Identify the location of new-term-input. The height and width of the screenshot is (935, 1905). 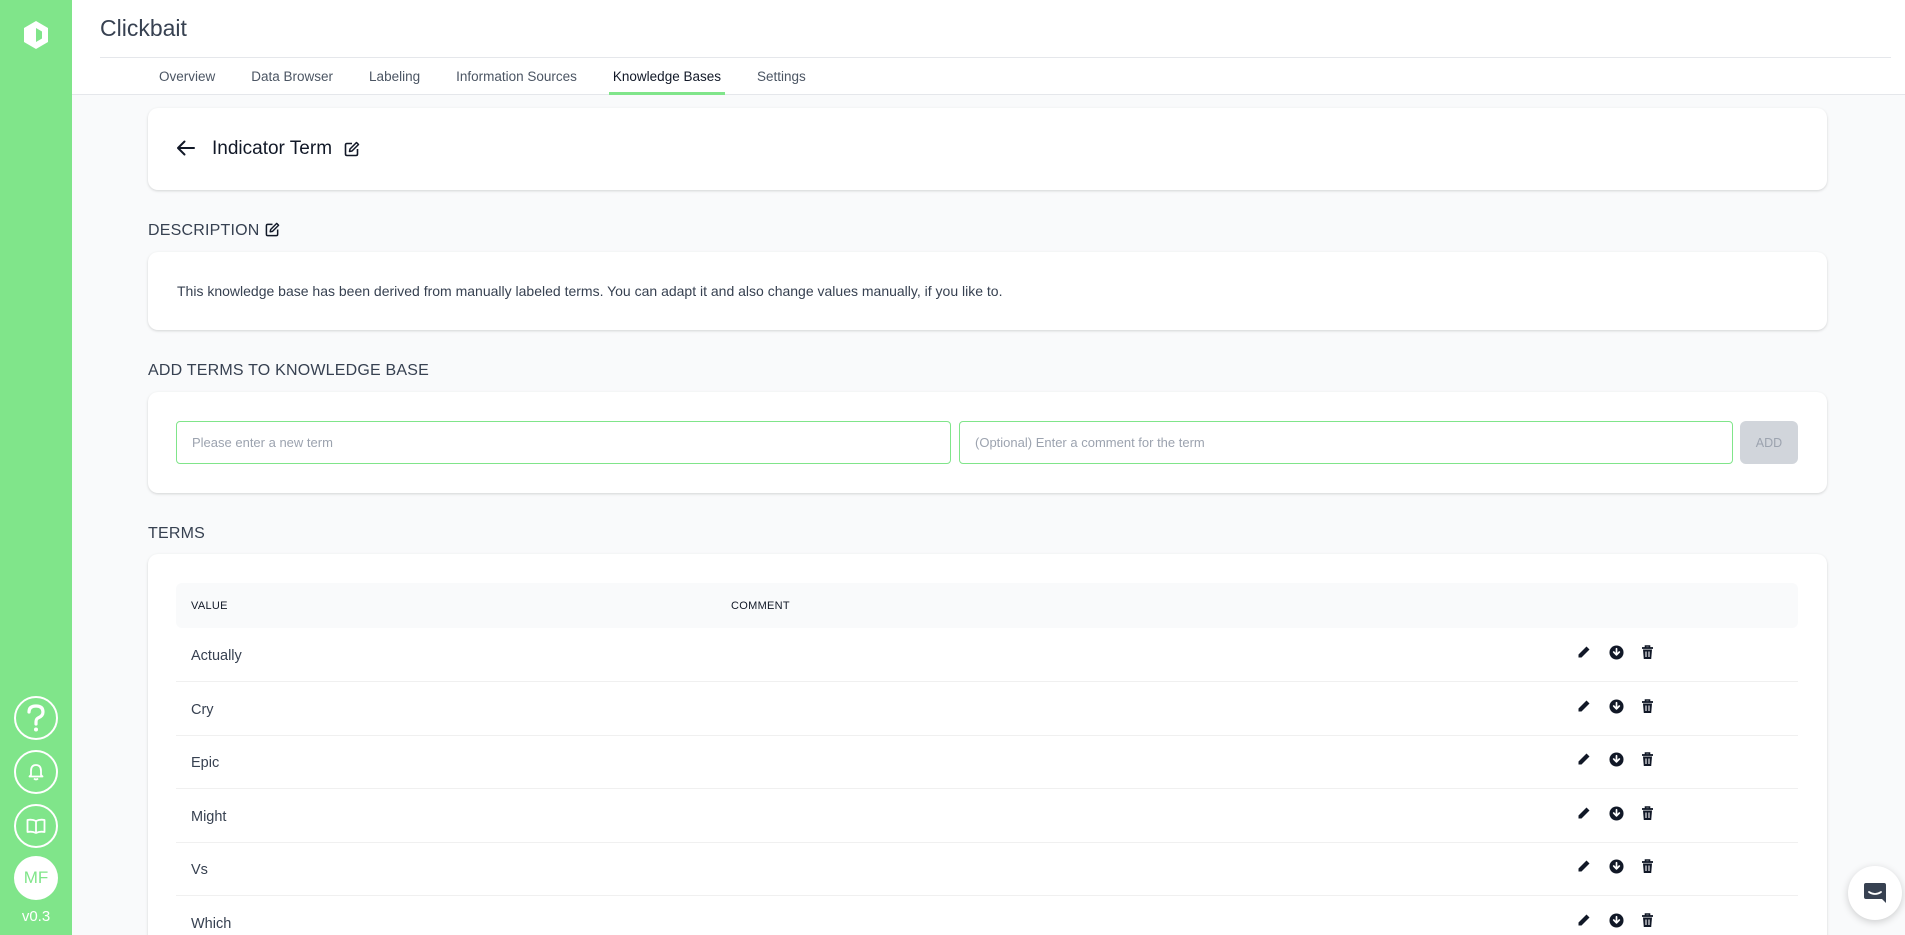
(563, 442).